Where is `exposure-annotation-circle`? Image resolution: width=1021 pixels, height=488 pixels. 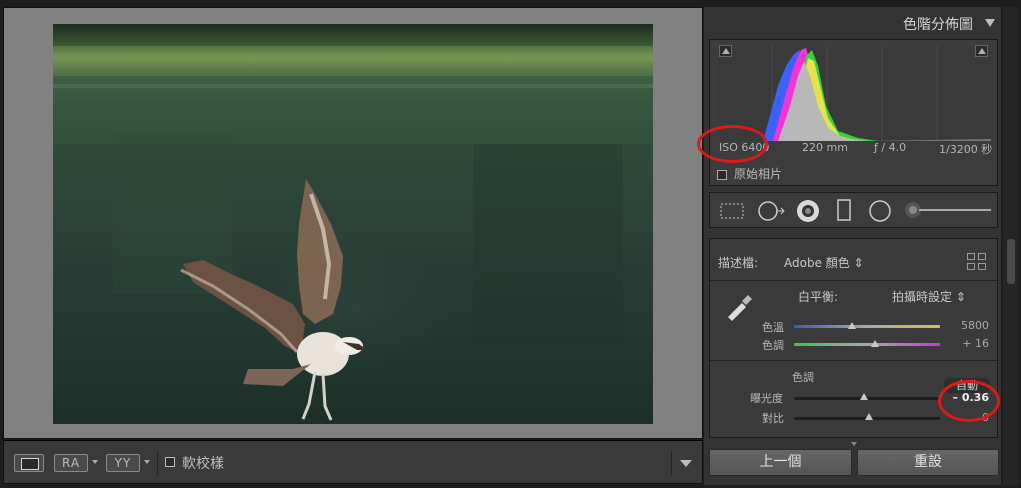 exposure-annotation-circle is located at coordinates (969, 401).